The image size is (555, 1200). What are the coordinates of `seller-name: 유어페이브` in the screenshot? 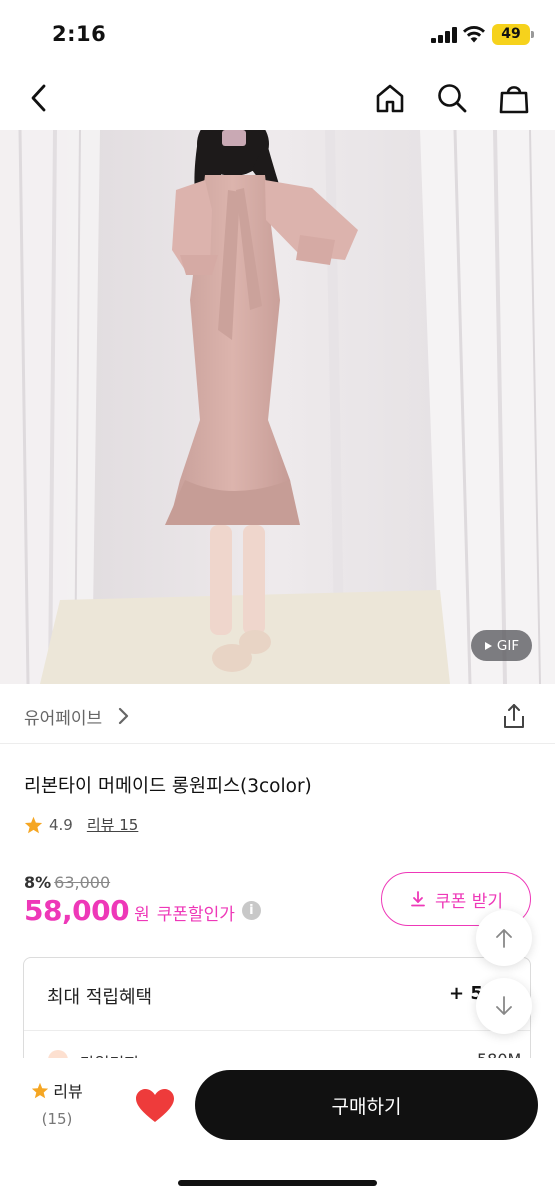 It's located at (63, 716).